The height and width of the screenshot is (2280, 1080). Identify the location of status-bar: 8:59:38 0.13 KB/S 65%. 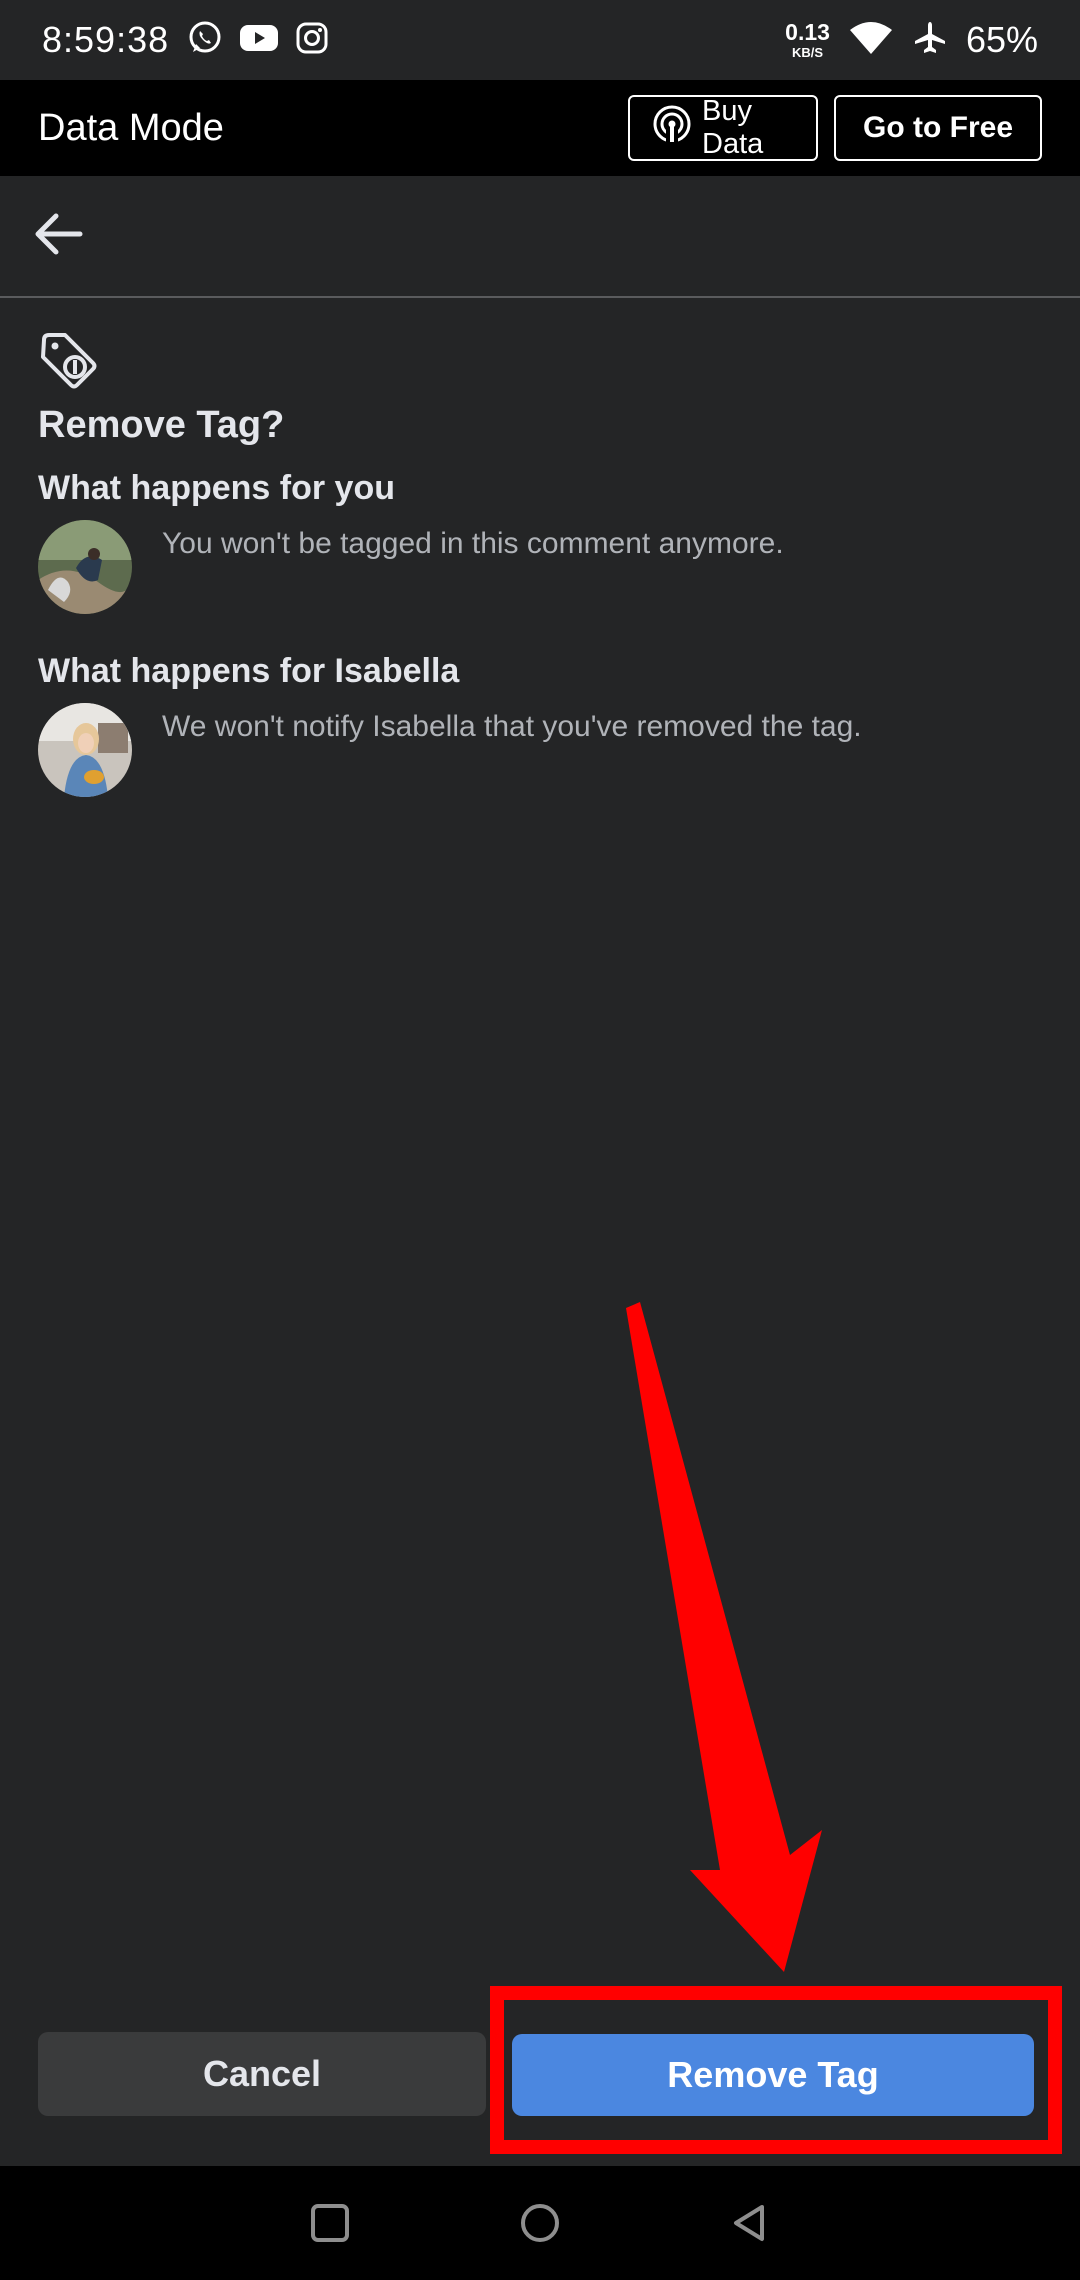
(540, 40).